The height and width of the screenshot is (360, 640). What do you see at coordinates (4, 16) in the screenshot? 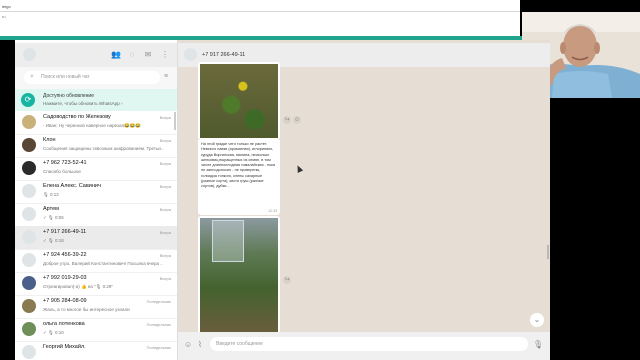
I see `browser-text-2: ru` at bounding box center [4, 16].